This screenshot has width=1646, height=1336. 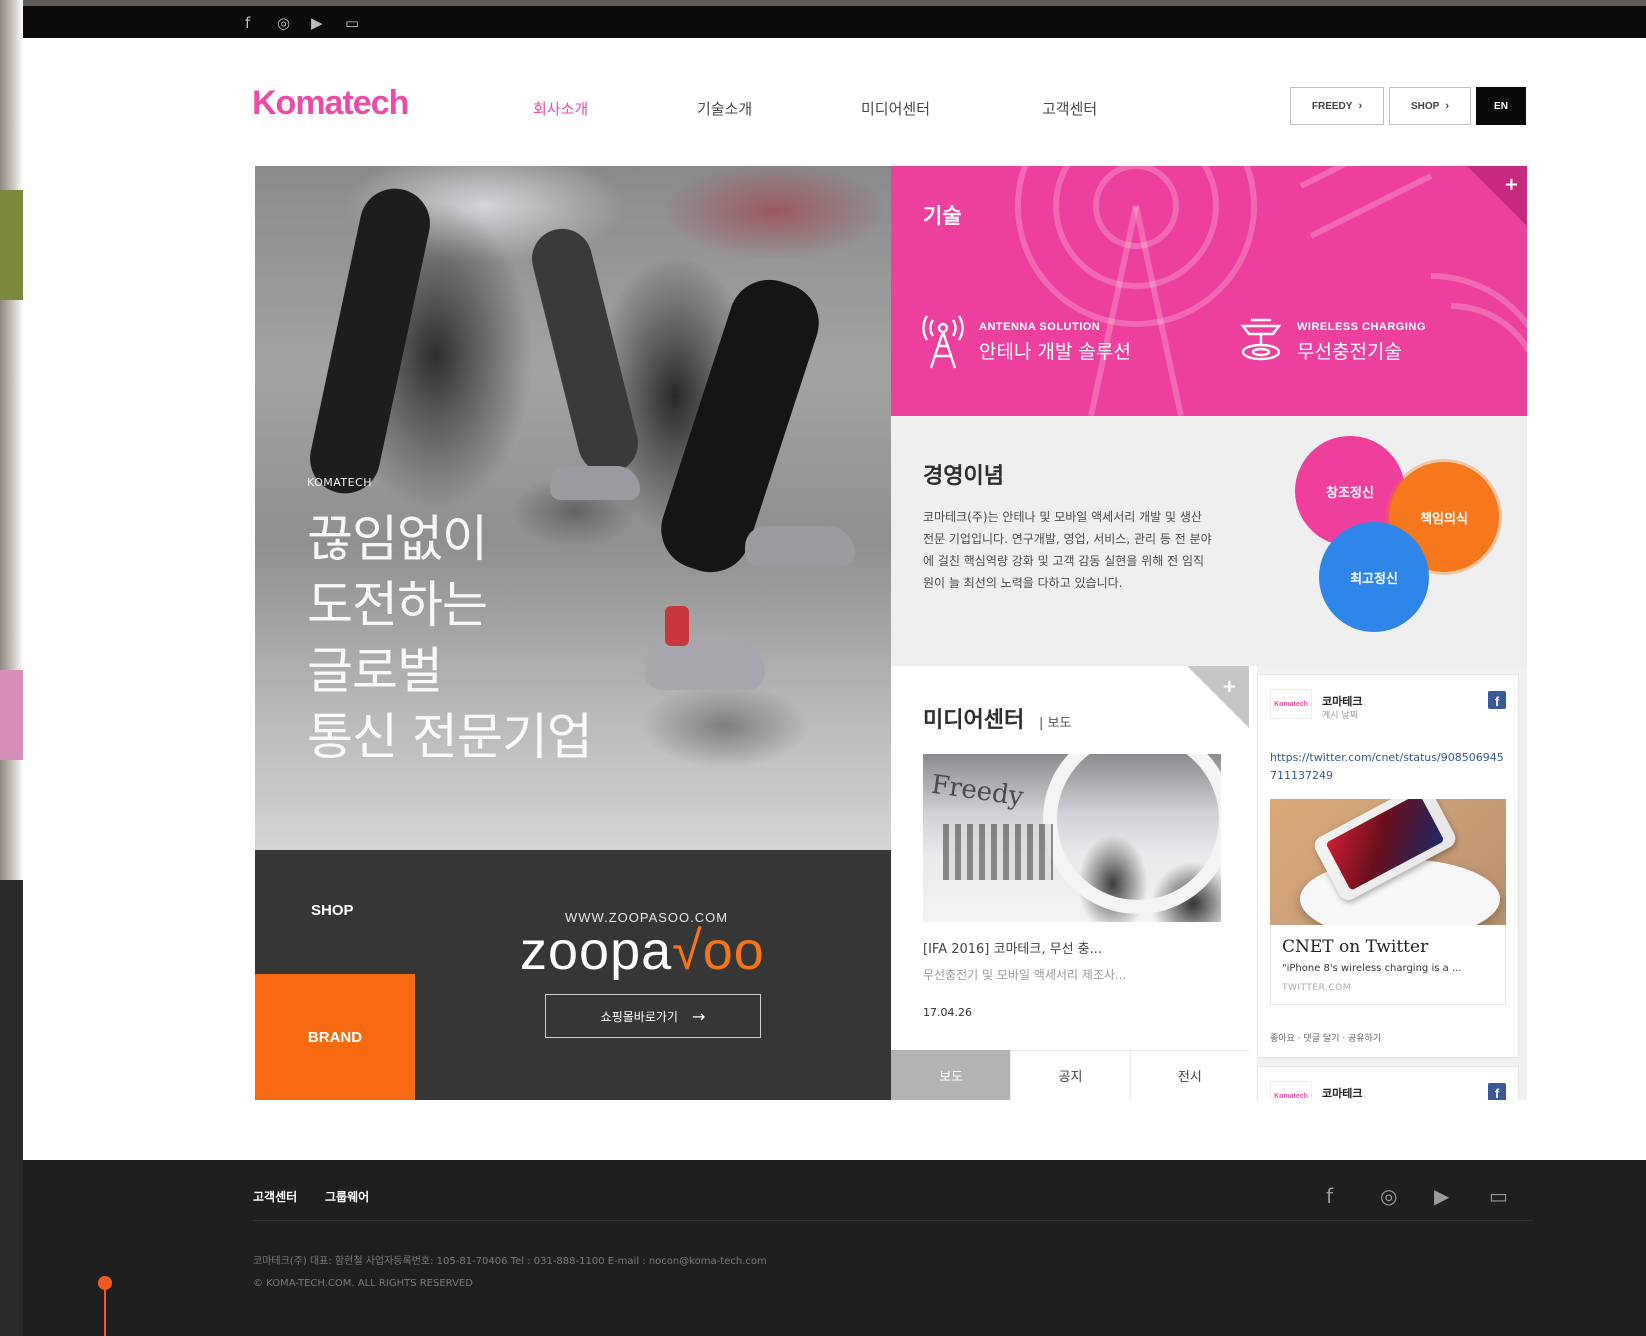 I want to click on go-to-shop-label: 쇼핑몰바로가기, so click(x=639, y=1016).